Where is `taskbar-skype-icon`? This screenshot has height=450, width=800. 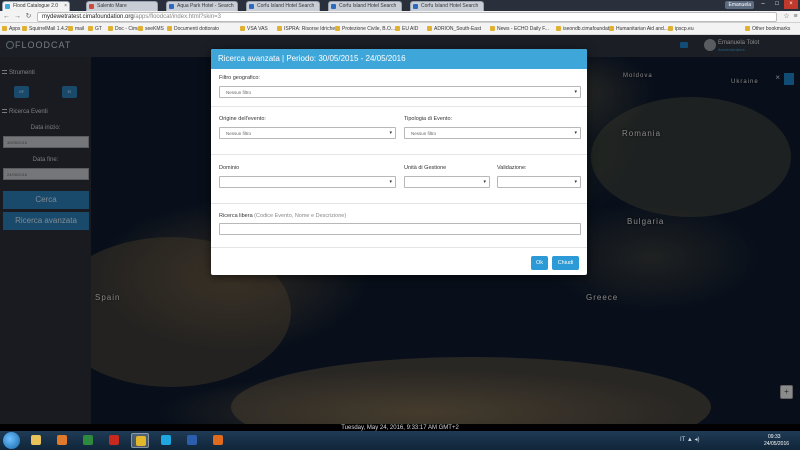
taskbar-skype-icon is located at coordinates (166, 440).